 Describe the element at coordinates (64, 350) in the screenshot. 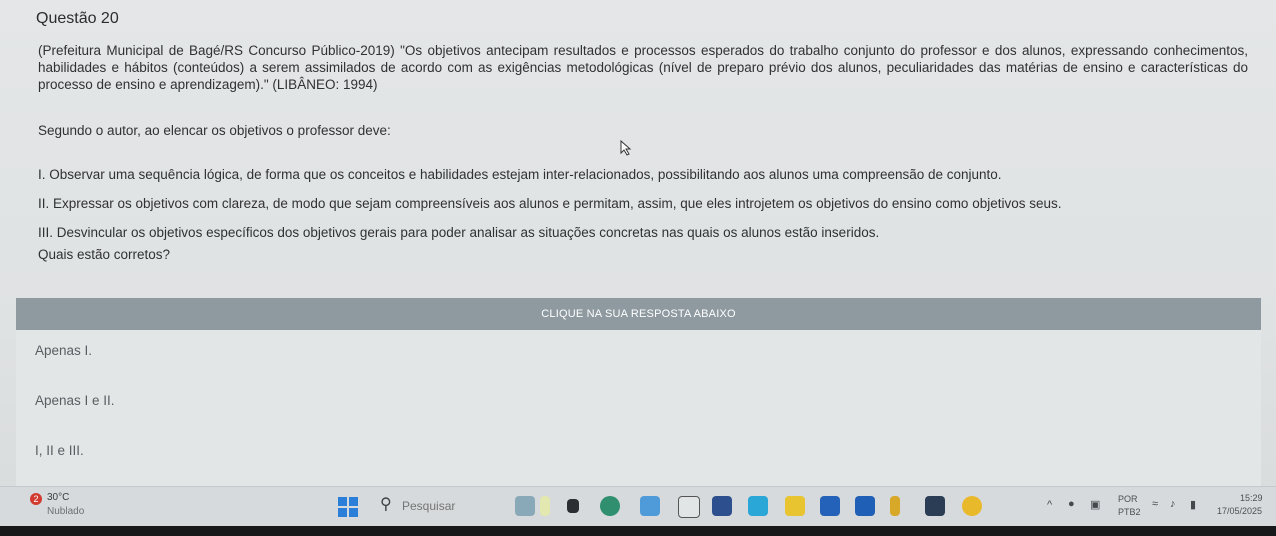

I see `answer-option-label: Apenas I.` at that location.